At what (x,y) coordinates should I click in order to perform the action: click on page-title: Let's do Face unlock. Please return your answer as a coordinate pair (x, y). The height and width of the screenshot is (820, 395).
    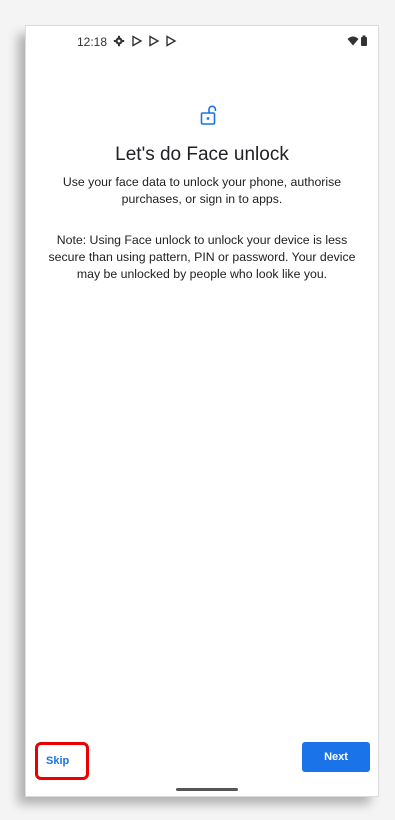
    Looking at the image, I should click on (202, 154).